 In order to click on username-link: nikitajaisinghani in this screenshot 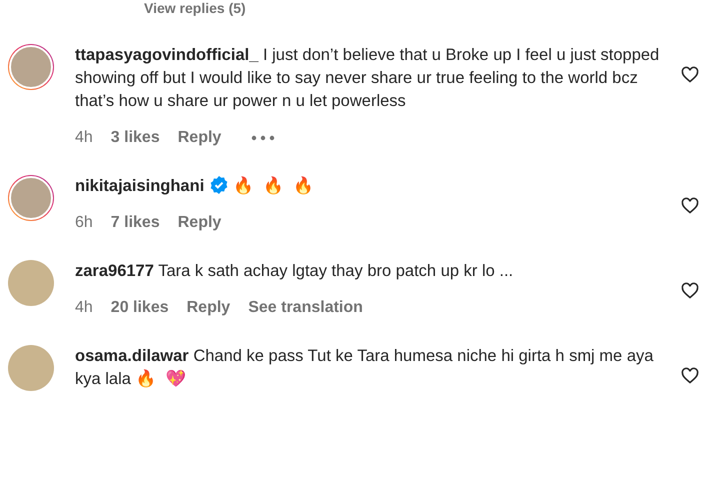, I will do `click(139, 186)`.